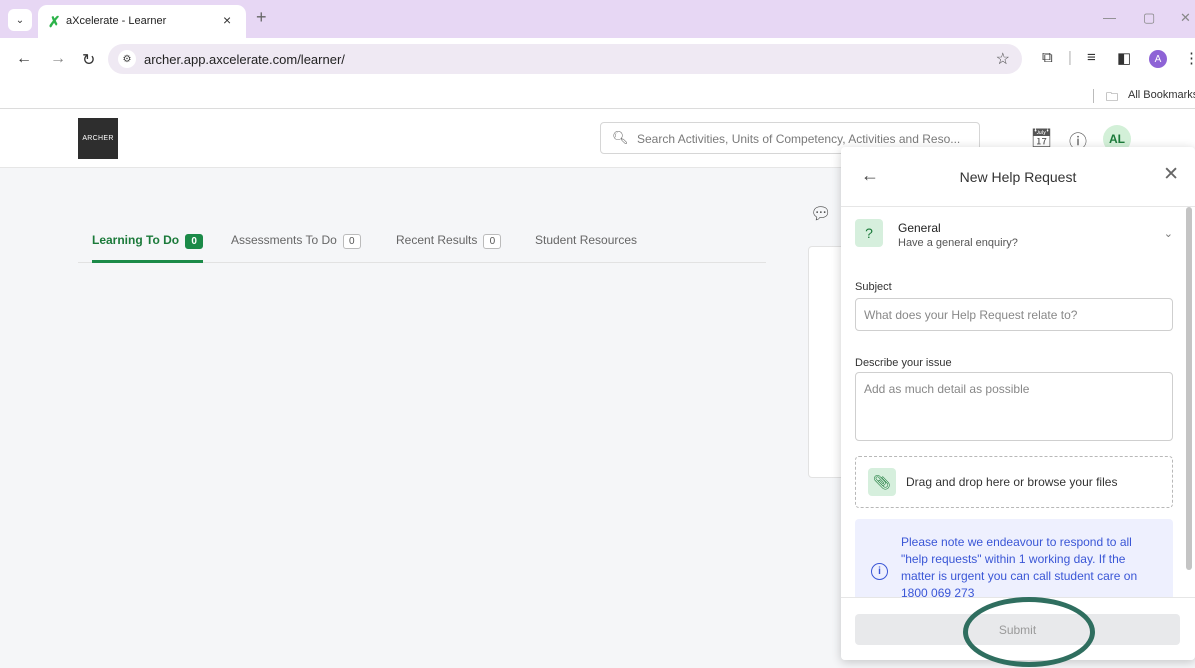 Image resolution: width=1195 pixels, height=668 pixels. Describe the element at coordinates (971, 315) in the screenshot. I see `subject-placeholder: What does your Help Request relate to?` at that location.